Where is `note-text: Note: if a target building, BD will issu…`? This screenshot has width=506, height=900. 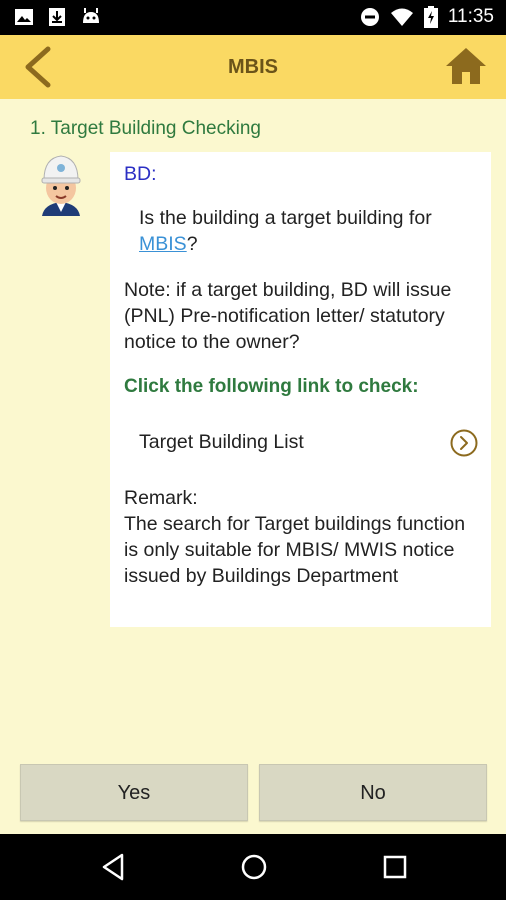 note-text: Note: if a target building, BD will issu… is located at coordinates (288, 316).